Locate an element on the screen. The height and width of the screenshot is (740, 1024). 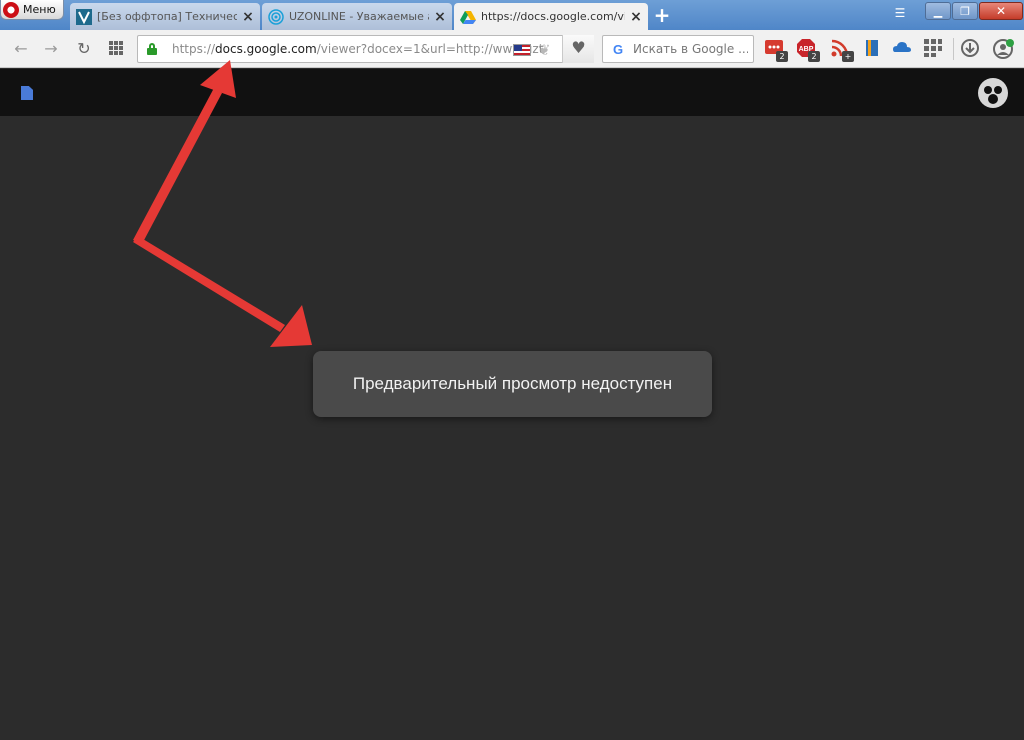
heart-icon: ♥ is located at coordinates (578, 49).